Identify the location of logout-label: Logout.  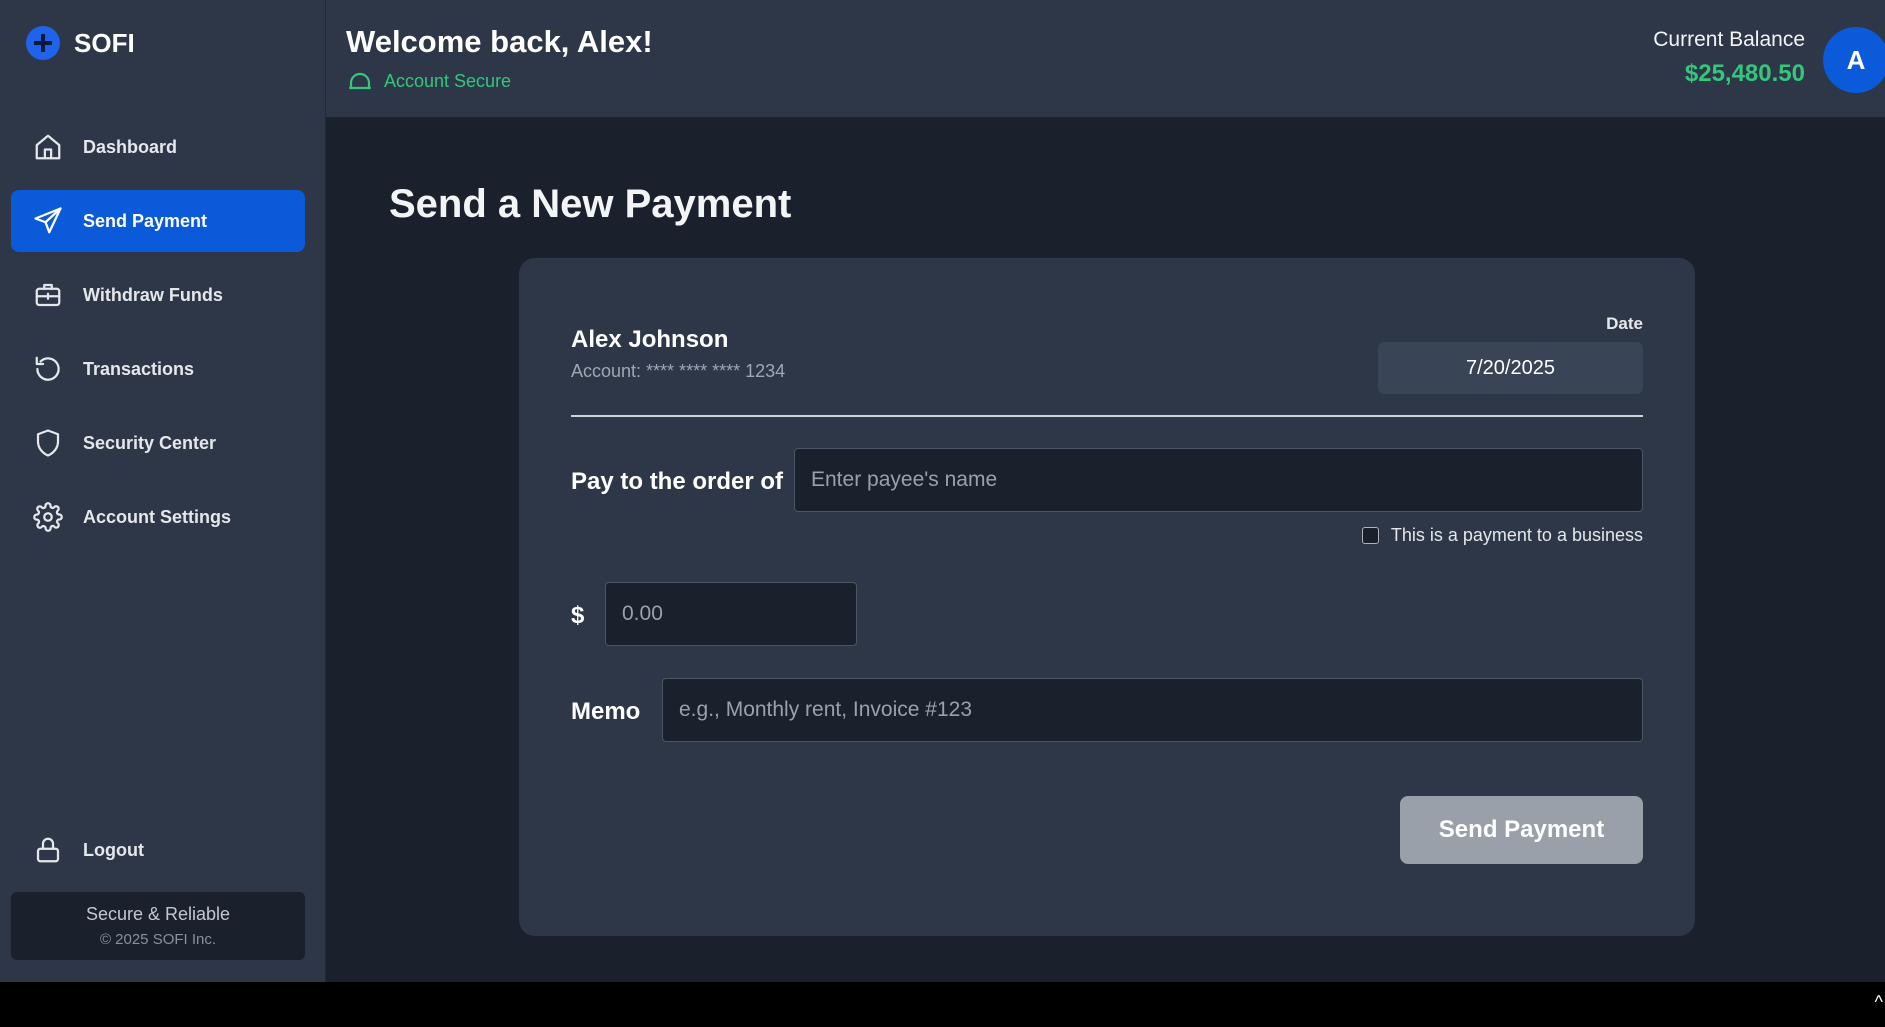
(113, 849).